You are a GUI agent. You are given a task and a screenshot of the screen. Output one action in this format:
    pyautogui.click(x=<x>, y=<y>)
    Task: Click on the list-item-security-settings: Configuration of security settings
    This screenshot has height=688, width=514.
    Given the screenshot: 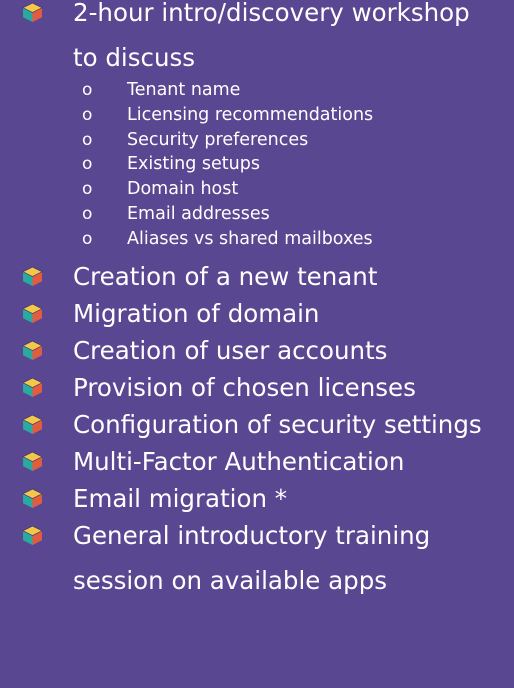 What is the action you would take?
    pyautogui.click(x=257, y=424)
    